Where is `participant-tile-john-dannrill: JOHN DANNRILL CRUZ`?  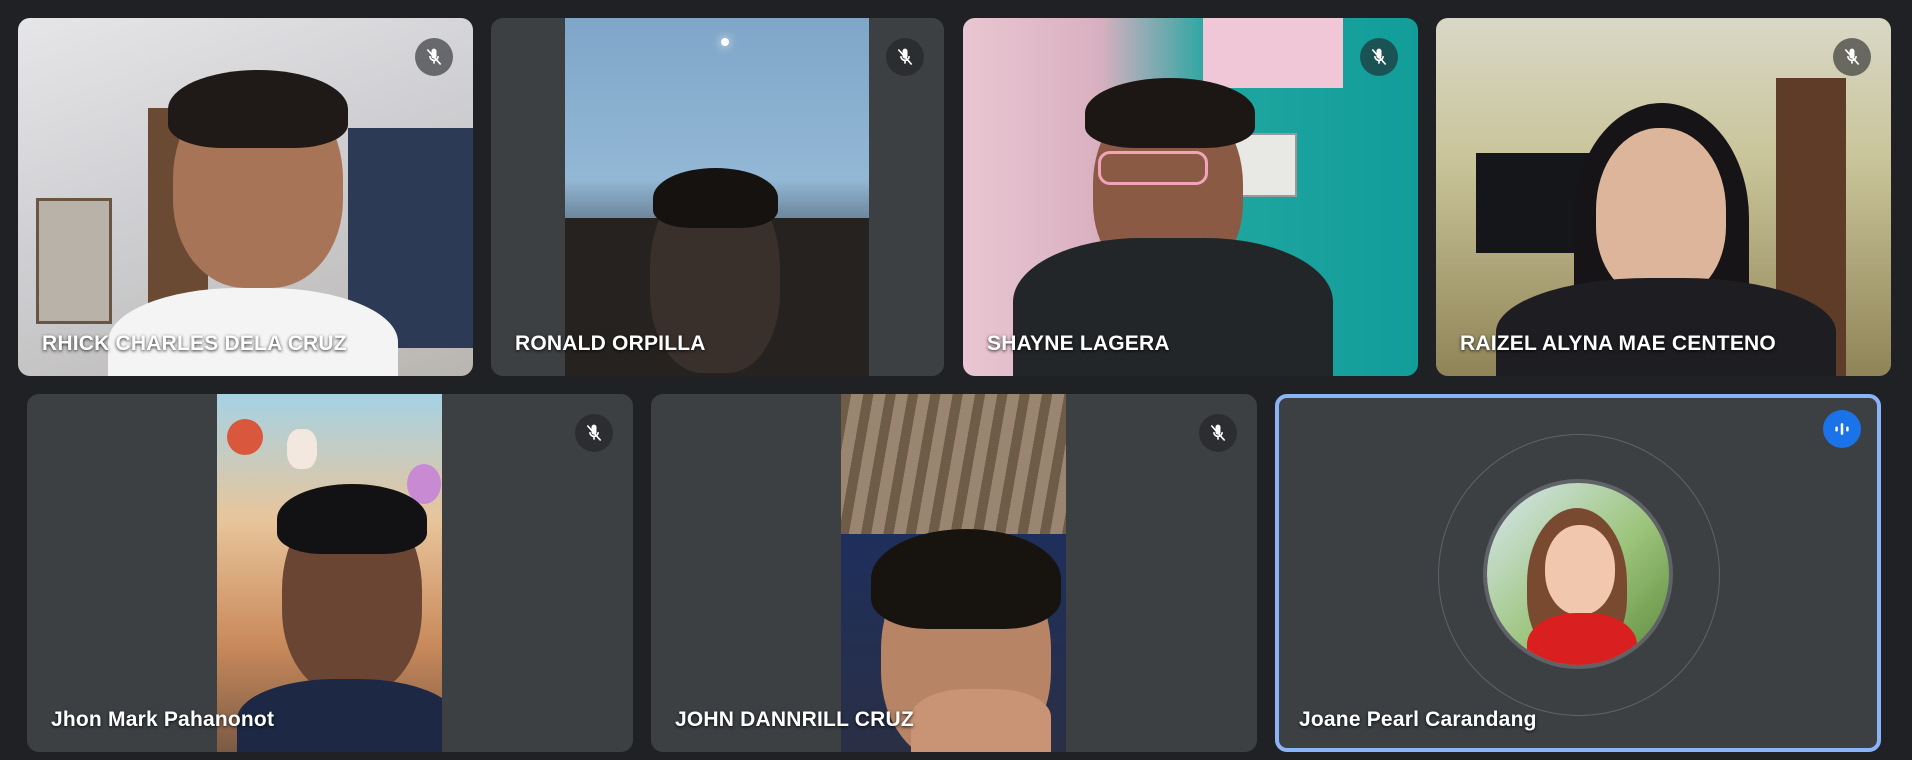 participant-tile-john-dannrill: JOHN DANNRILL CRUZ is located at coordinates (954, 573).